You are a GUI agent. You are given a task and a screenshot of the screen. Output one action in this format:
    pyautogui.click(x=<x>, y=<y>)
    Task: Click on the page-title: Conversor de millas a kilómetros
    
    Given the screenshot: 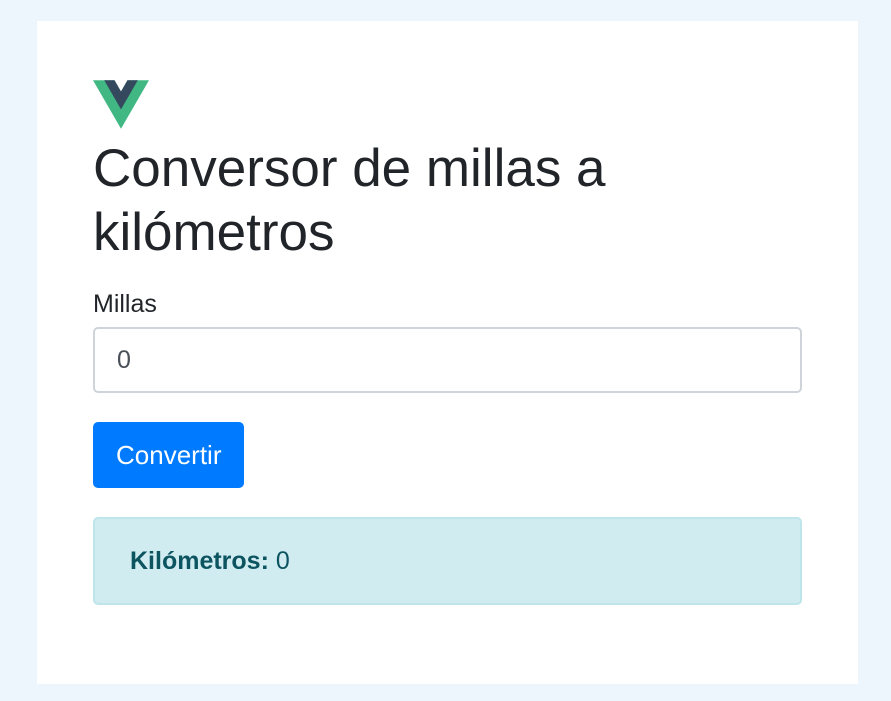 What is the action you would take?
    pyautogui.click(x=349, y=200)
    